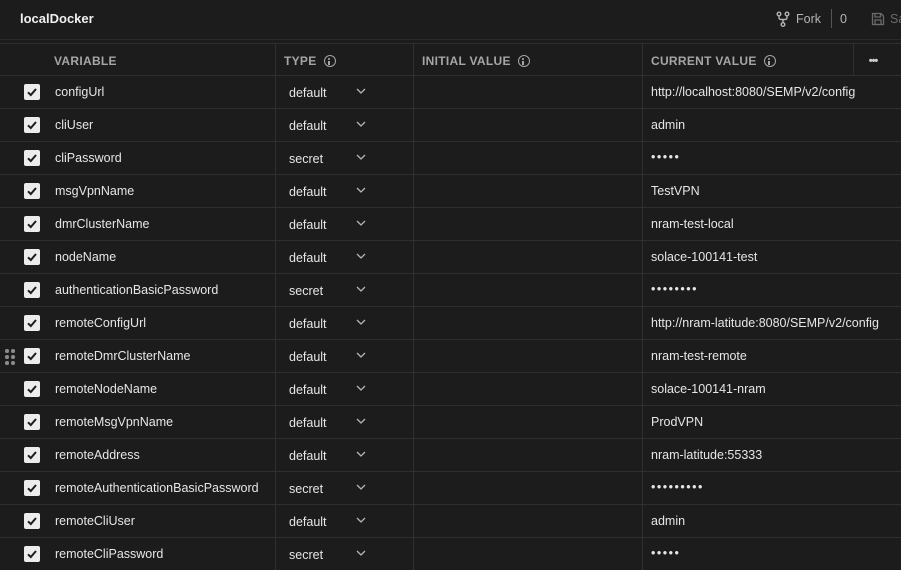 The height and width of the screenshot is (570, 901). I want to click on variable-name: remoteDmrClusterName, so click(122, 356).